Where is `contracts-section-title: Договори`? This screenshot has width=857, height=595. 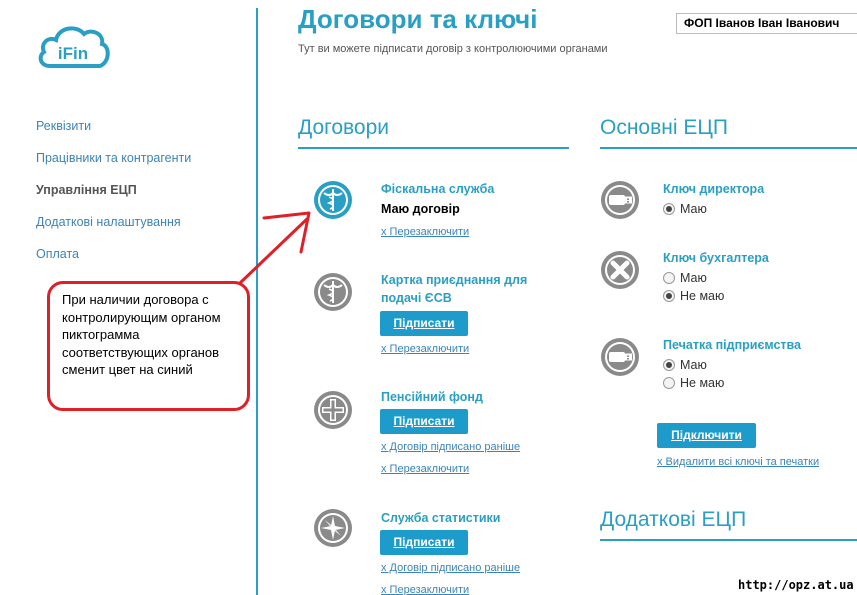
contracts-section-title: Договори is located at coordinates (344, 127).